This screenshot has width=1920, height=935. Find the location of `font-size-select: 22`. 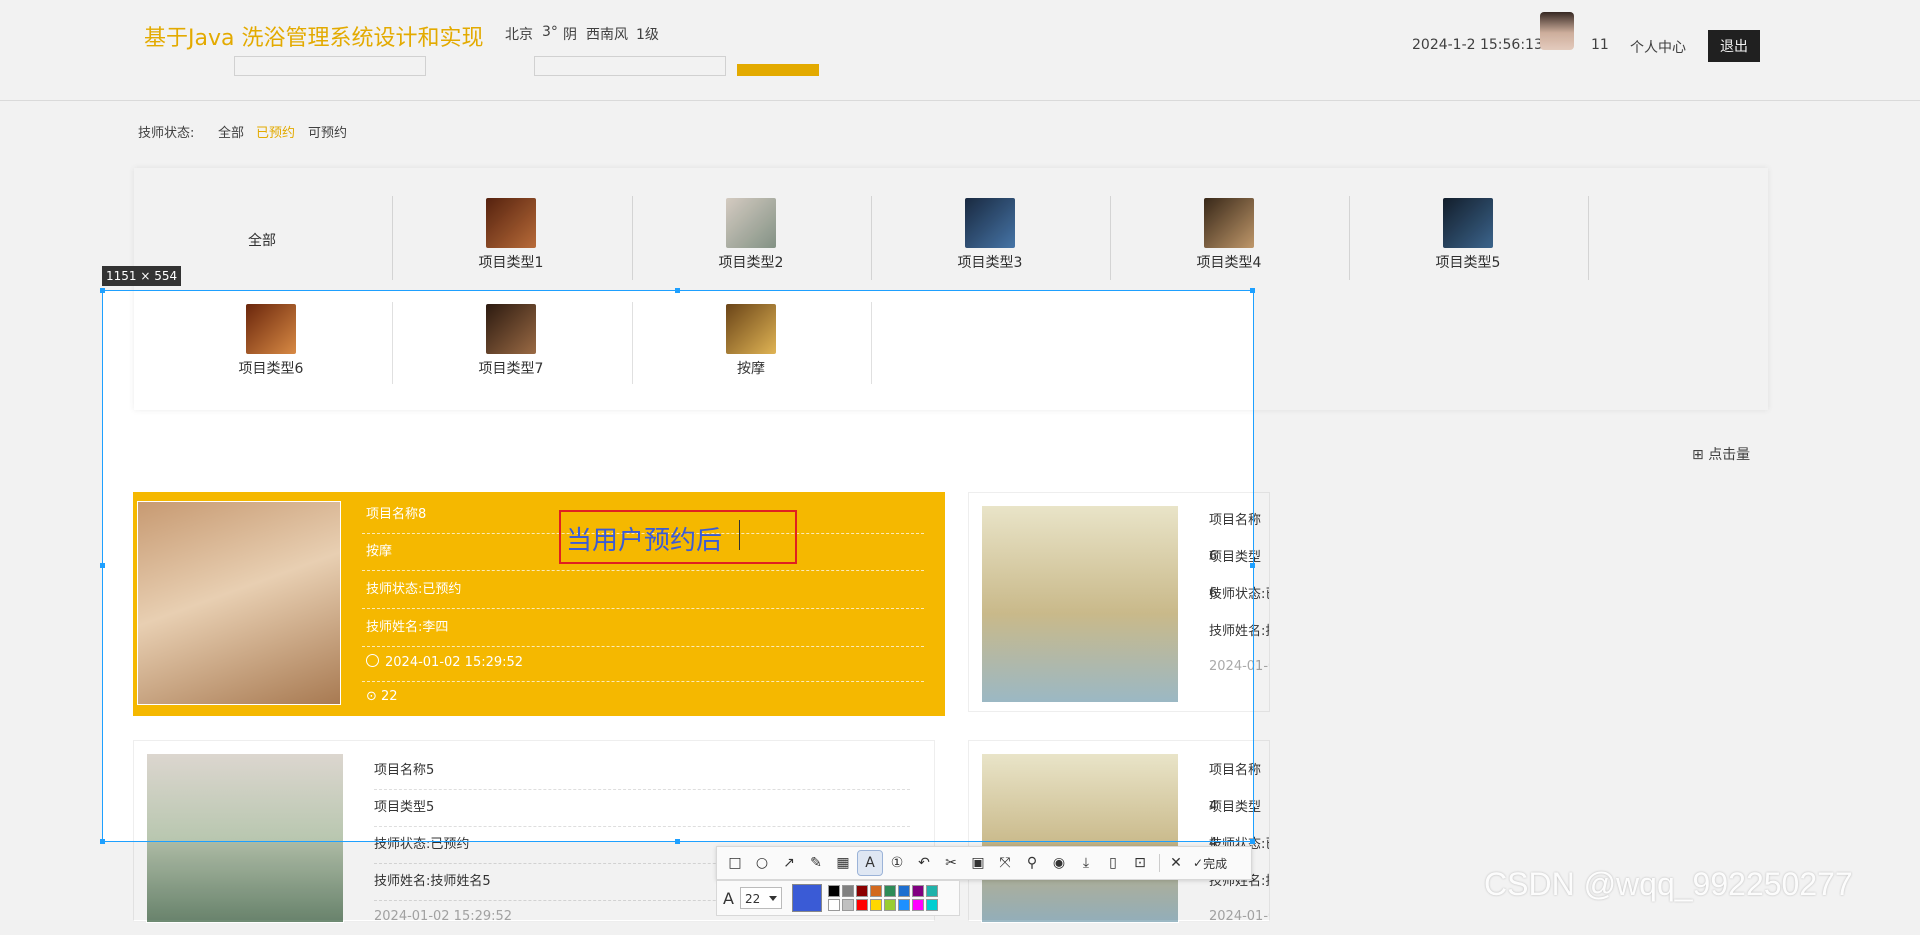

font-size-select: 22 is located at coordinates (760, 898).